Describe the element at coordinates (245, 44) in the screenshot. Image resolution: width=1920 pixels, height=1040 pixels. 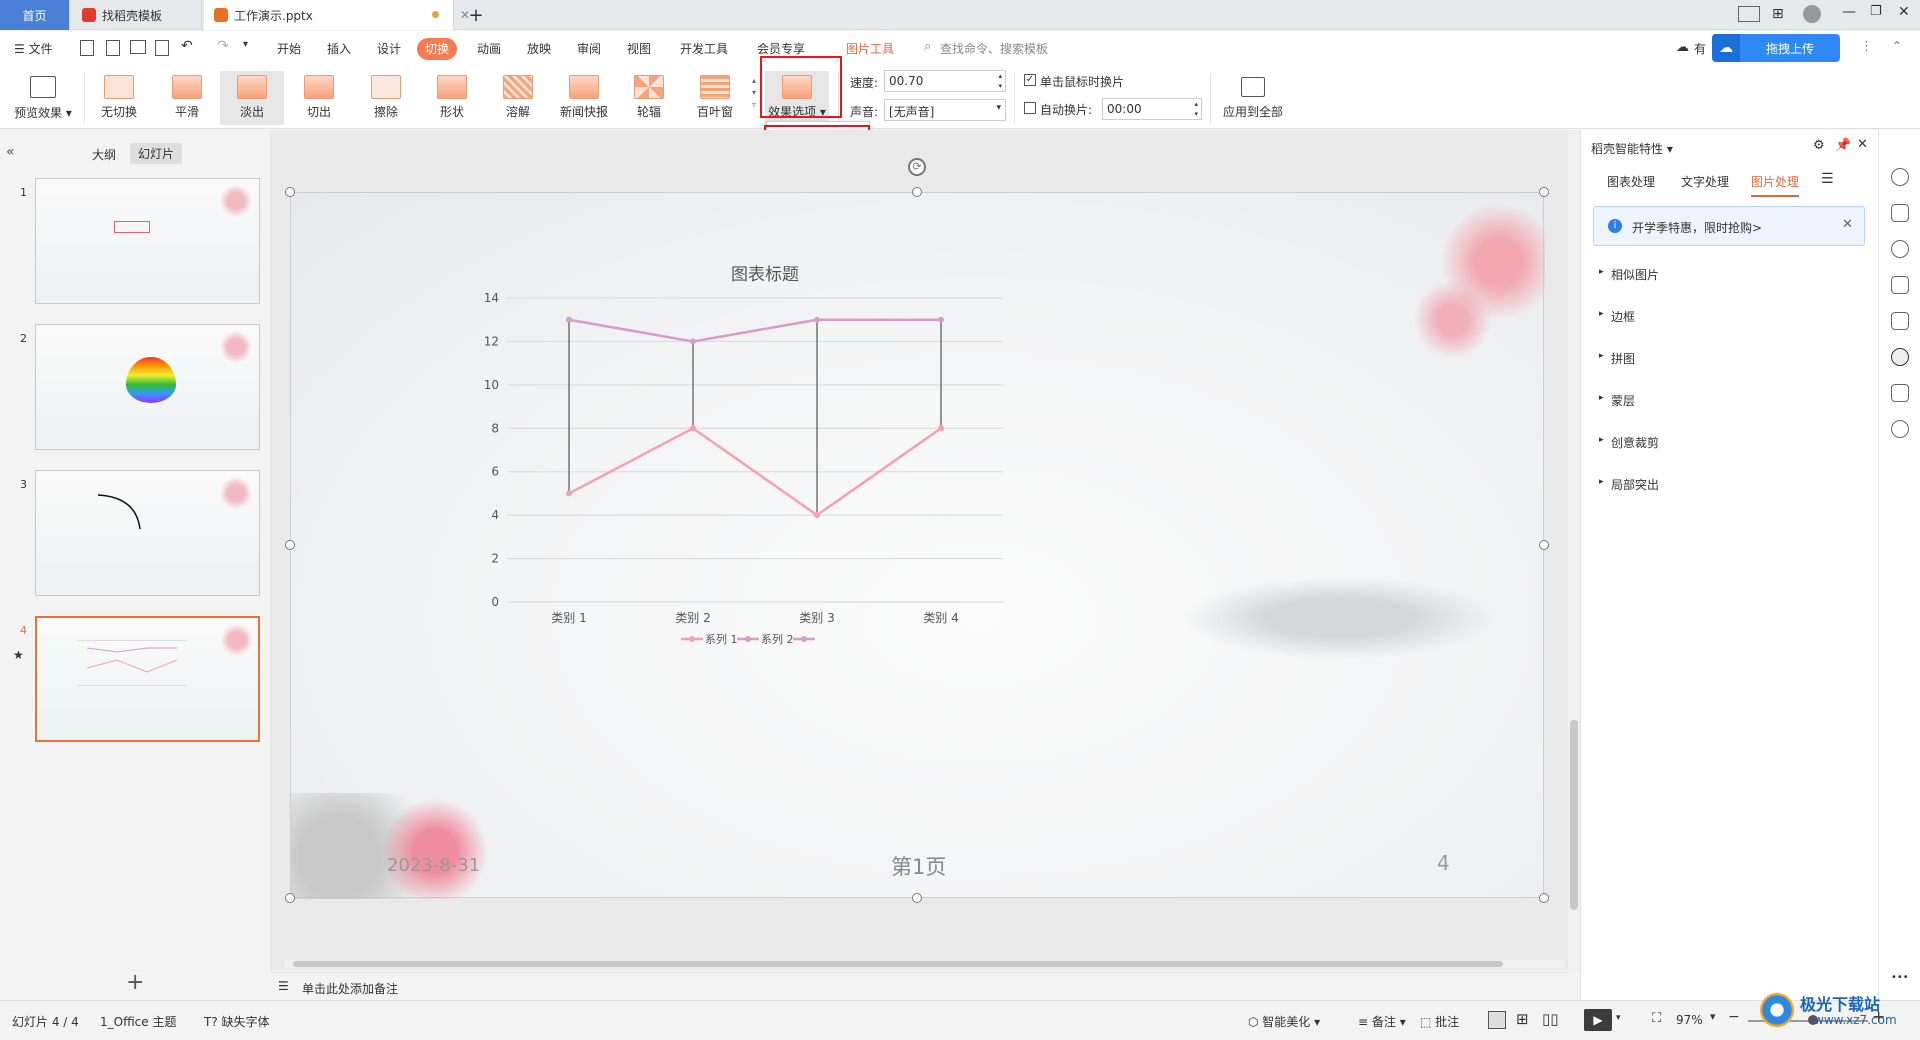
I see `customize-icon: ▾` at that location.